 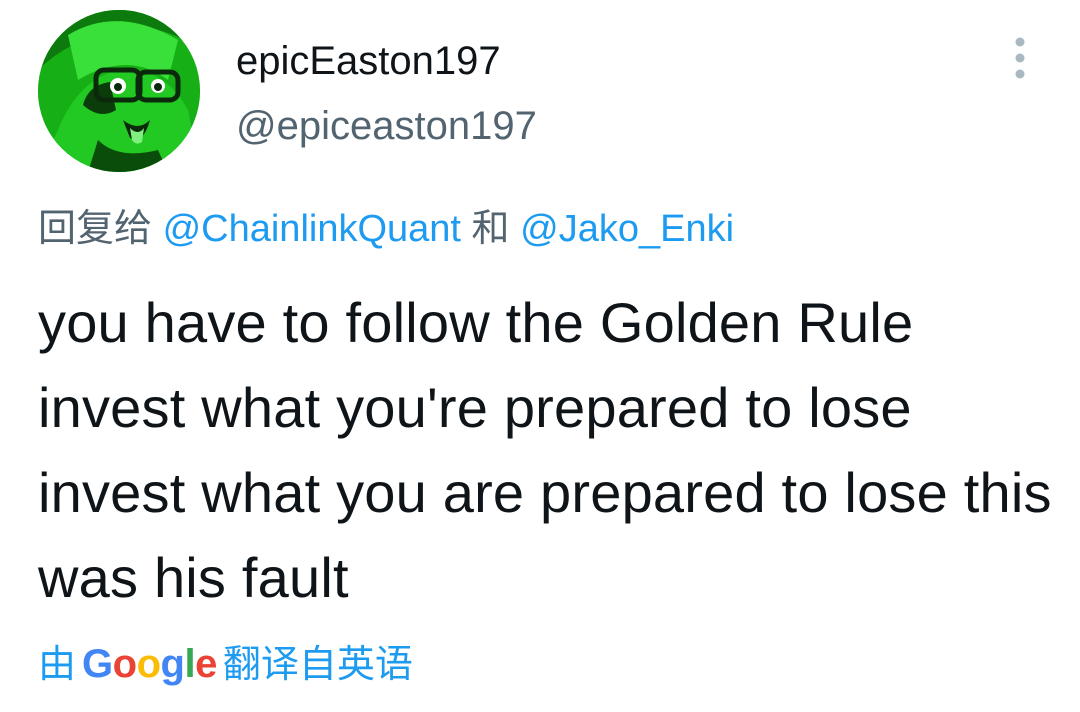 I want to click on reply-prefix: 回复给, so click(x=95, y=229).